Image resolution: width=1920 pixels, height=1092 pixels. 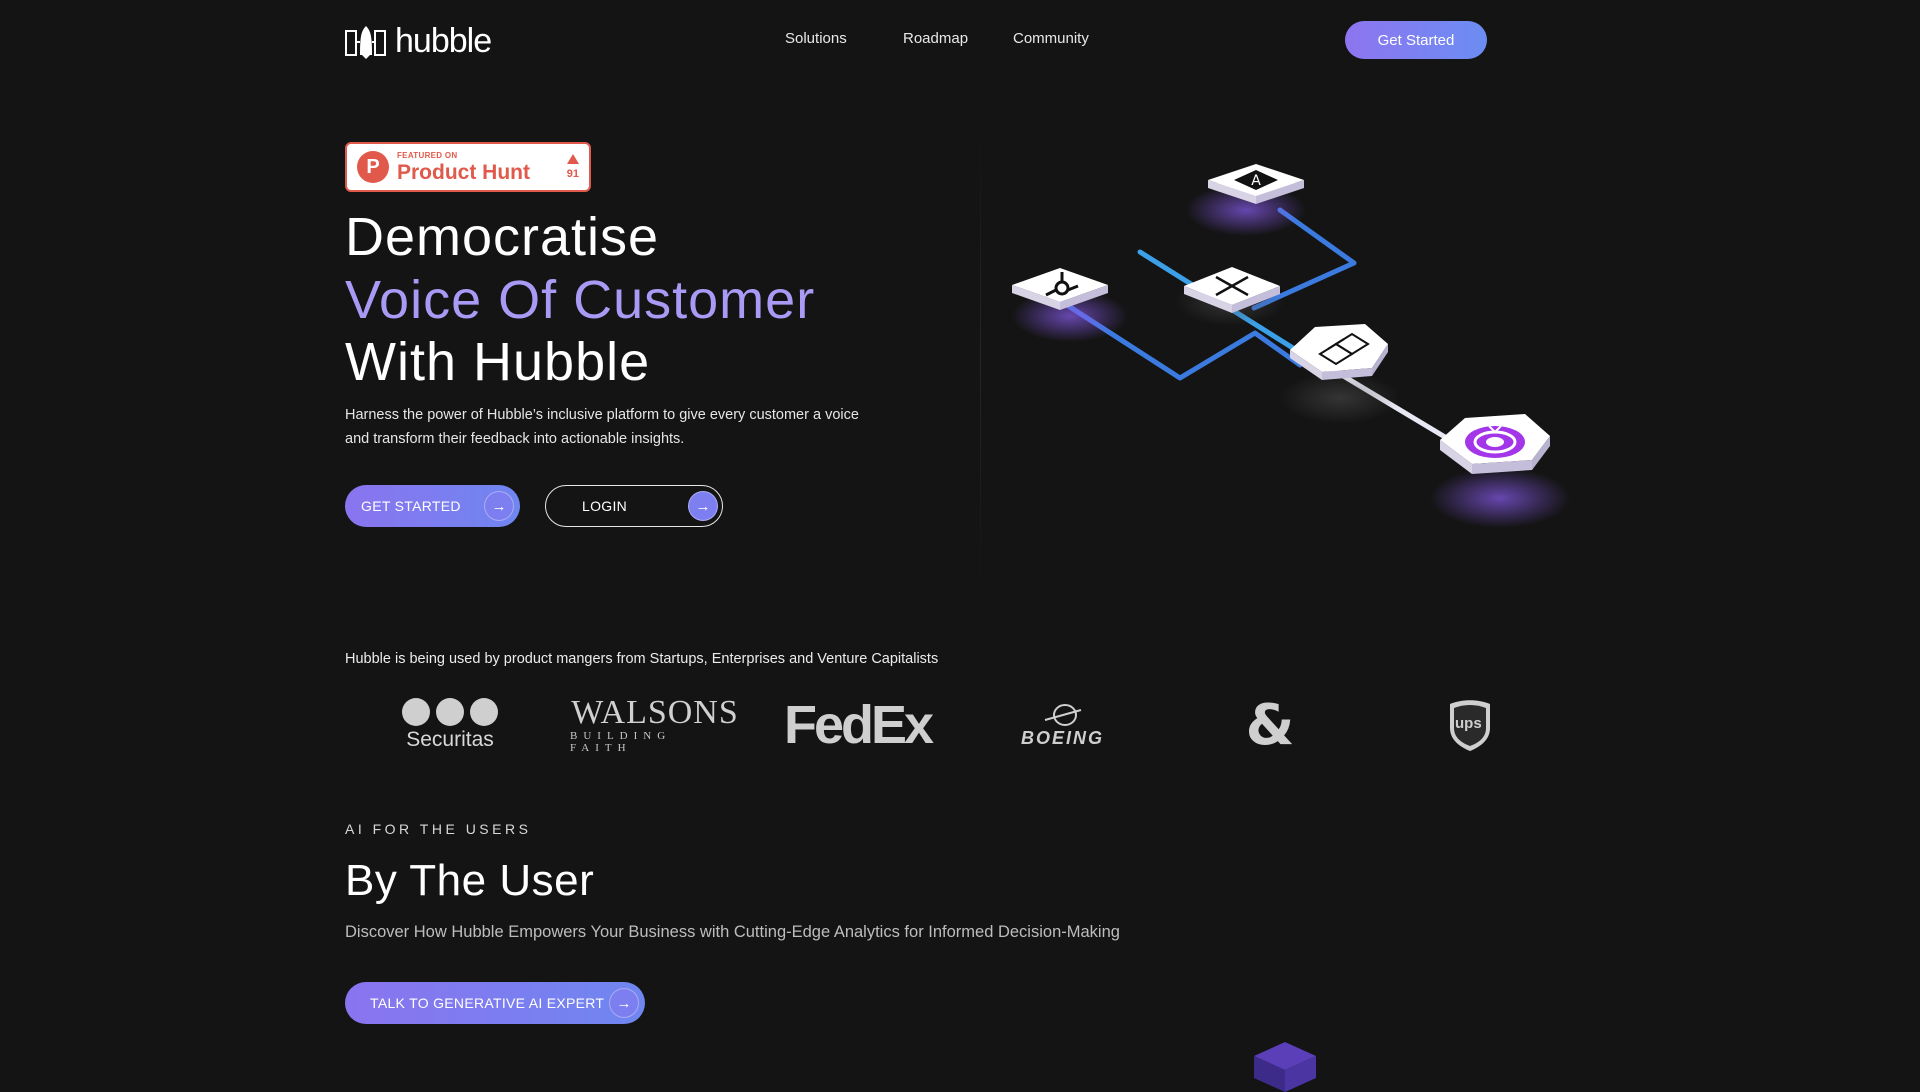 What do you see at coordinates (572, 159) in the screenshot?
I see `upvote-icon` at bounding box center [572, 159].